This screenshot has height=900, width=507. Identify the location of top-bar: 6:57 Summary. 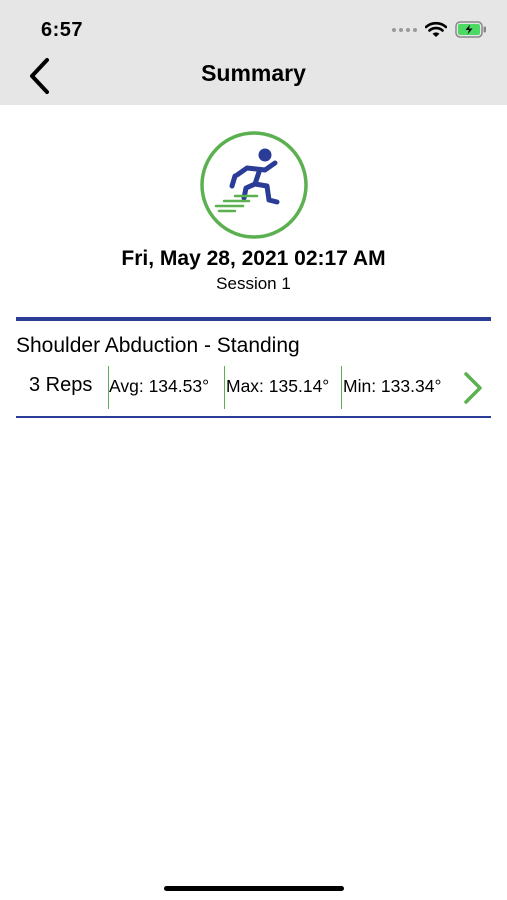
(253, 52).